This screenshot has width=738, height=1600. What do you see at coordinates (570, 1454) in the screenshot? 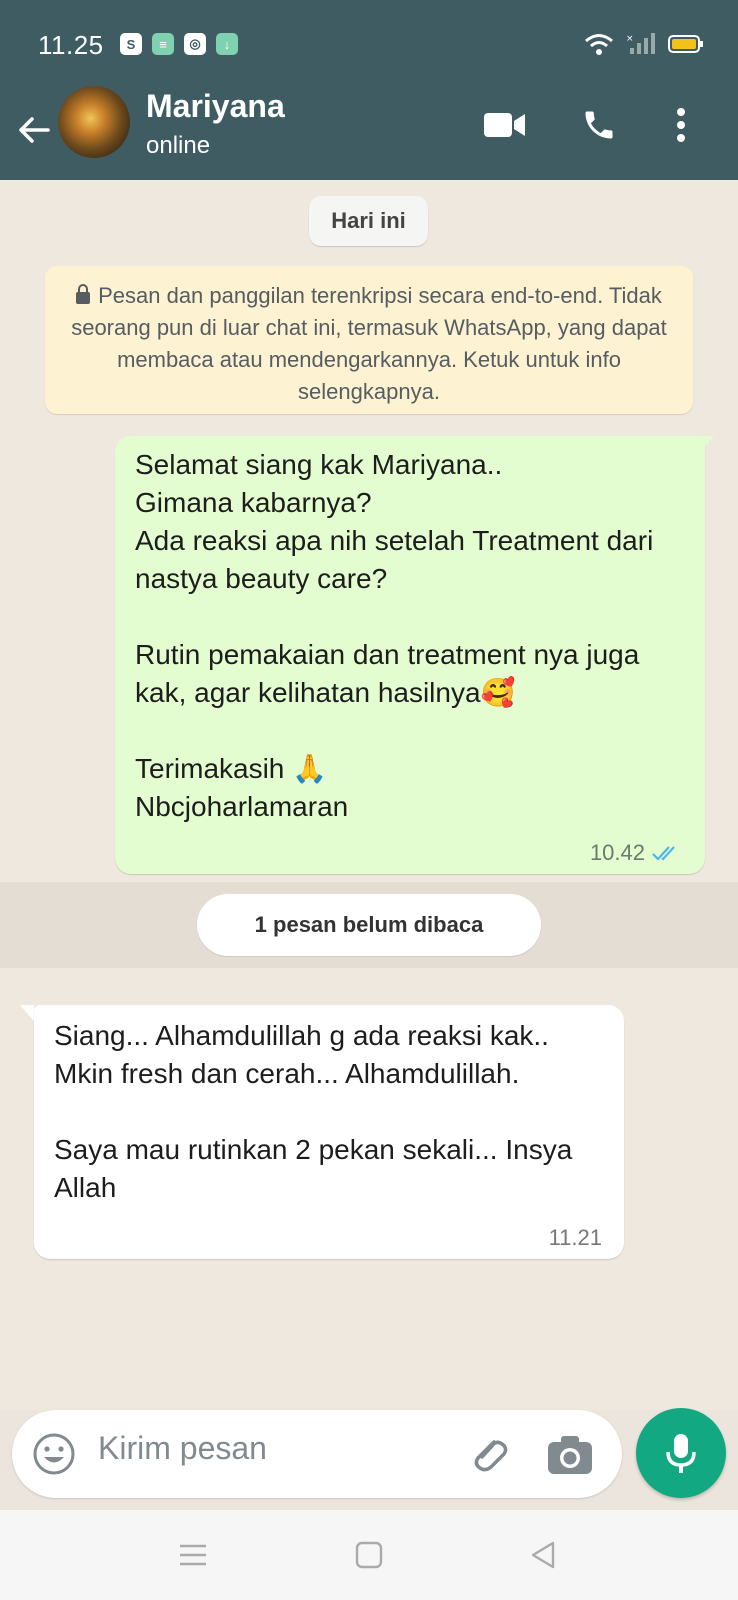
I see `camera-icon` at bounding box center [570, 1454].